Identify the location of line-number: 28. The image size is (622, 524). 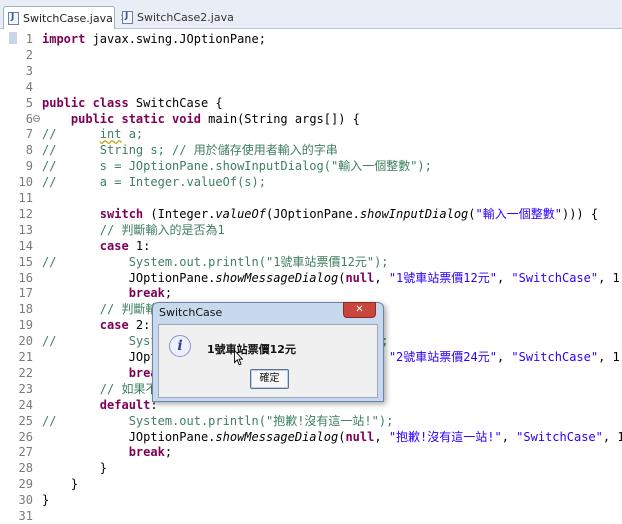
(25, 468).